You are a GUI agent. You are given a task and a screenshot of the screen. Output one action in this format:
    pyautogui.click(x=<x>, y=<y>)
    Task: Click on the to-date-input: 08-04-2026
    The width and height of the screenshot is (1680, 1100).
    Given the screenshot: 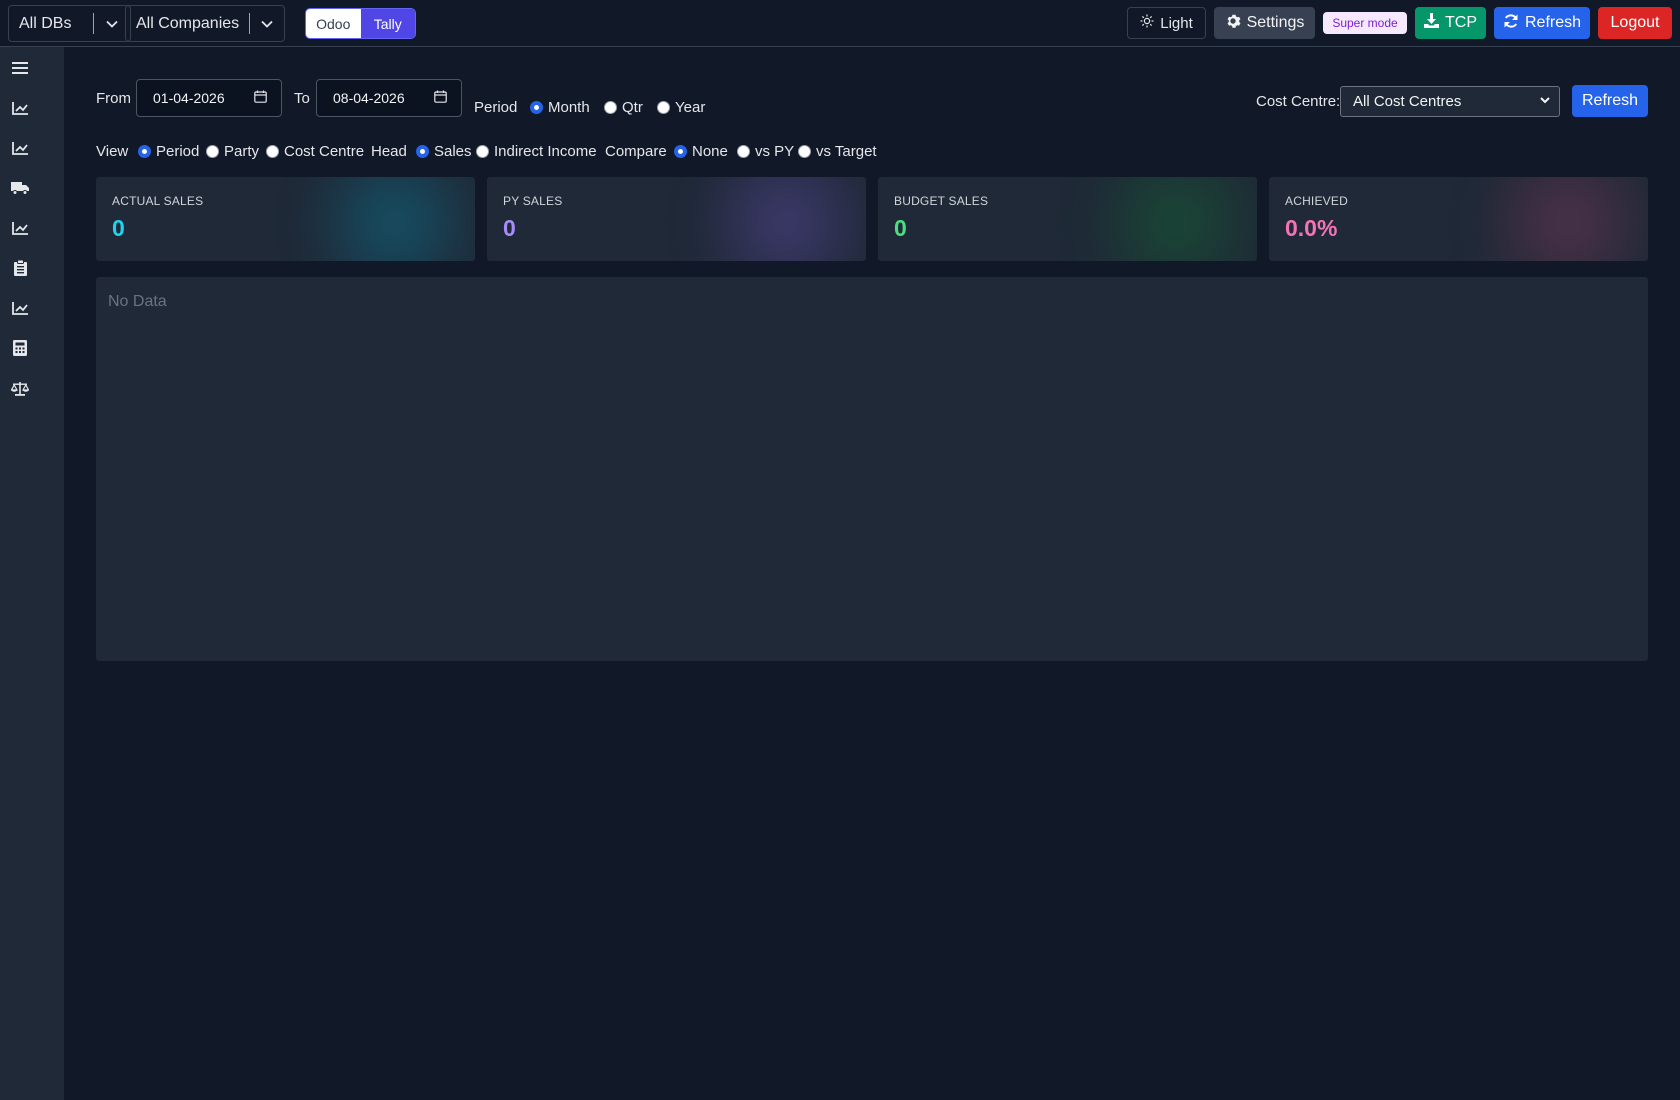 What is the action you would take?
    pyautogui.click(x=389, y=98)
    